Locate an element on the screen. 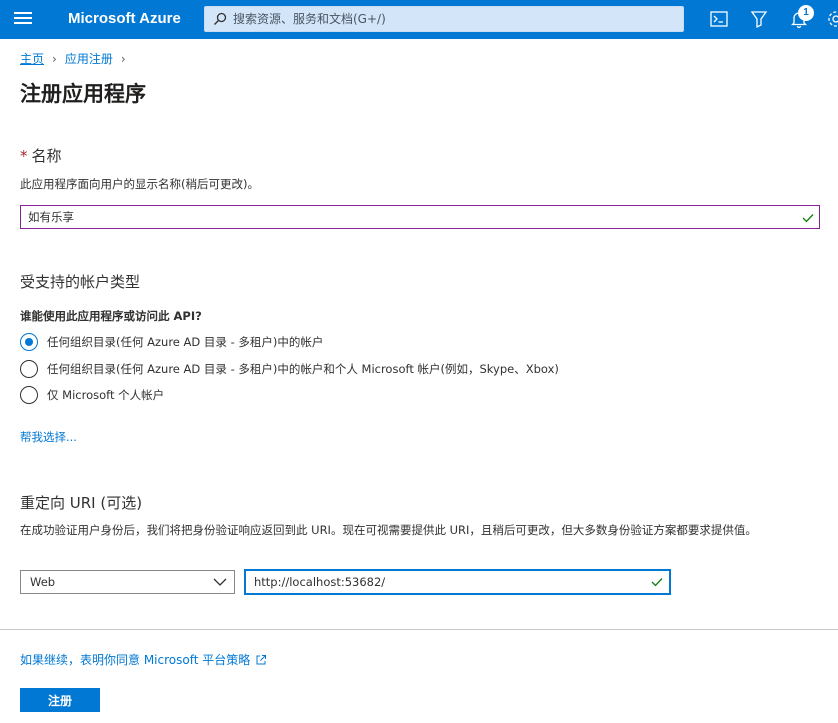 Image resolution: width=838 pixels, height=723 pixels. chevron-down-icon is located at coordinates (220, 582).